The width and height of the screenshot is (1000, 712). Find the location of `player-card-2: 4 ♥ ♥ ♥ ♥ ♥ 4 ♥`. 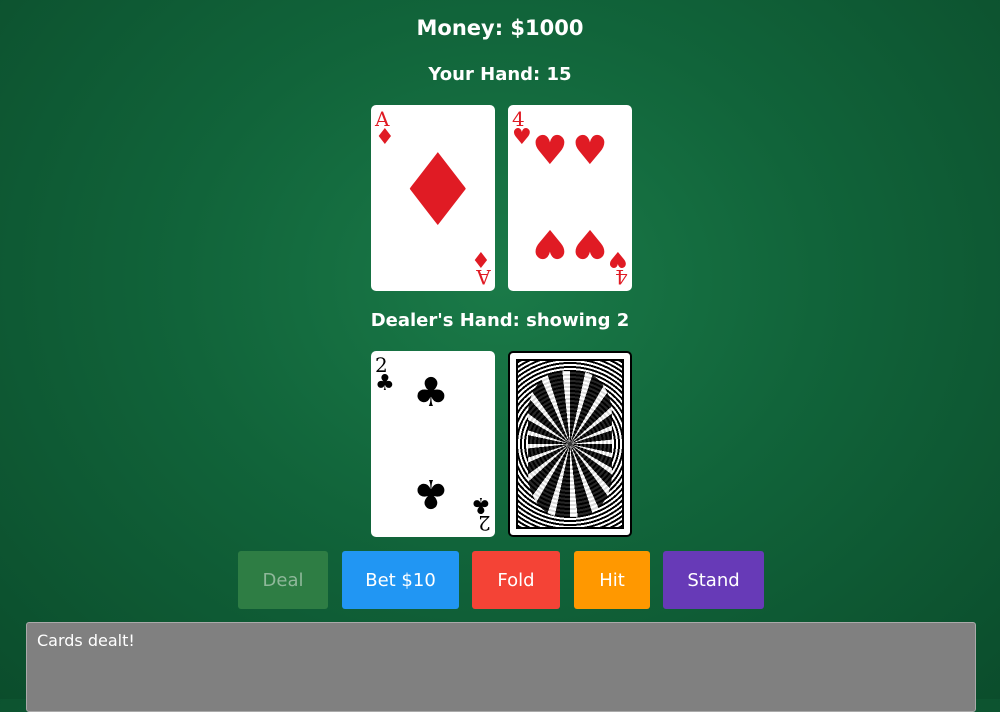

player-card-2: 4 ♥ ♥ ♥ ♥ ♥ 4 ♥ is located at coordinates (570, 198).